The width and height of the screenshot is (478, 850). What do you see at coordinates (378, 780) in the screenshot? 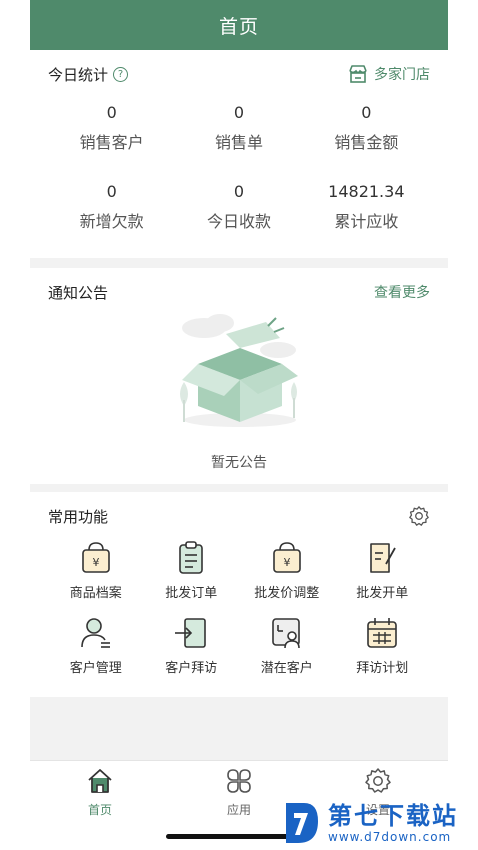
I see `settings-icon` at bounding box center [378, 780].